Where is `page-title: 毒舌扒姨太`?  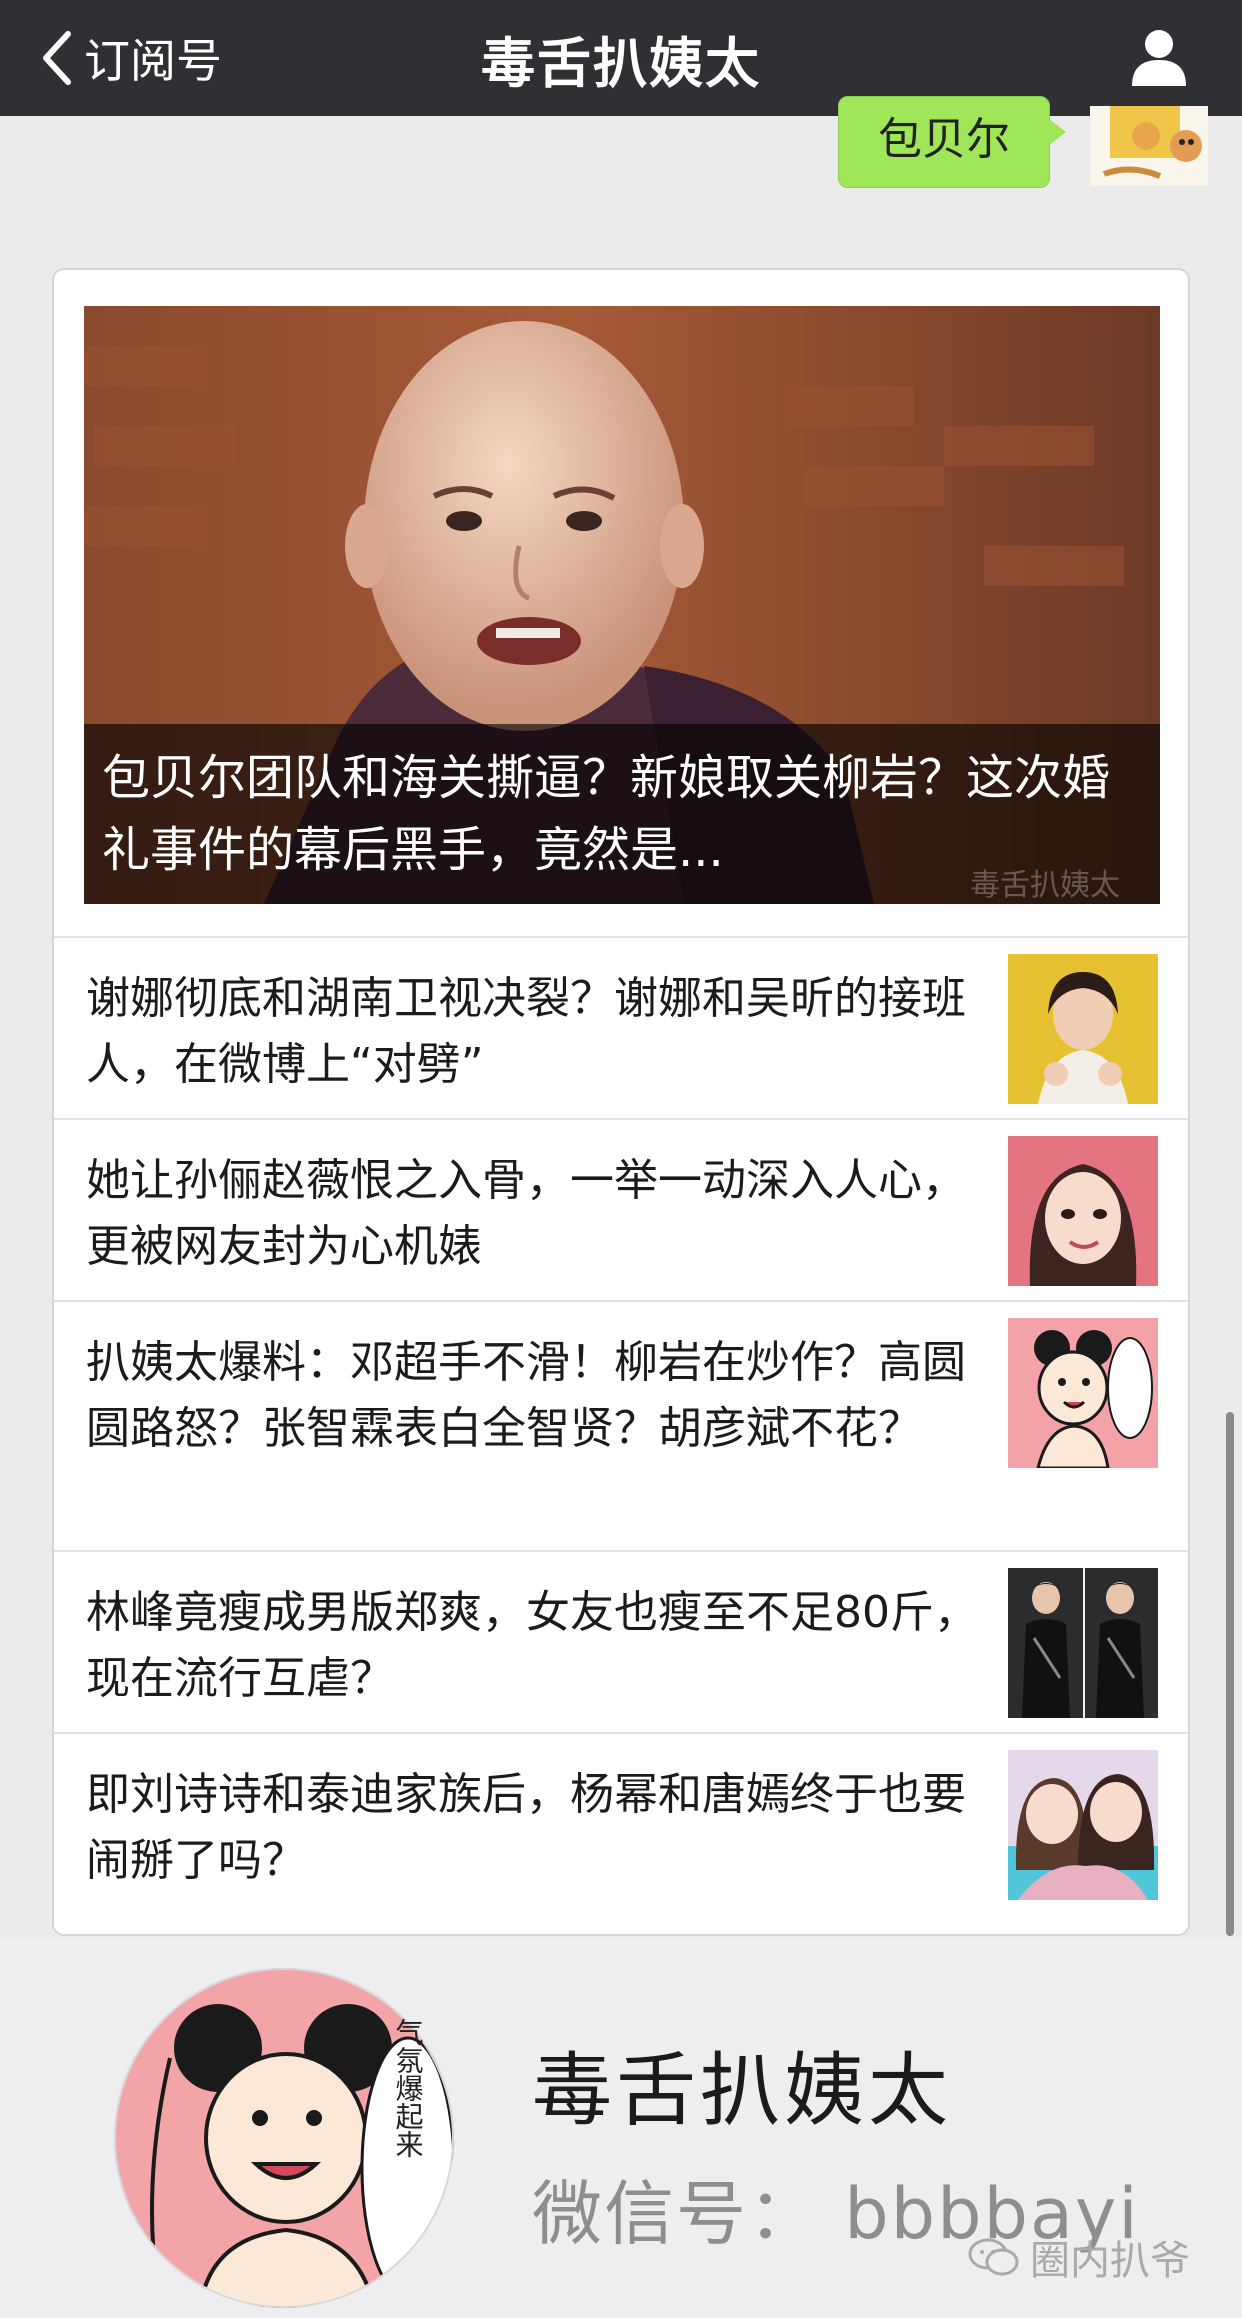
page-title: 毒舌扒姨太 is located at coordinates (621, 63).